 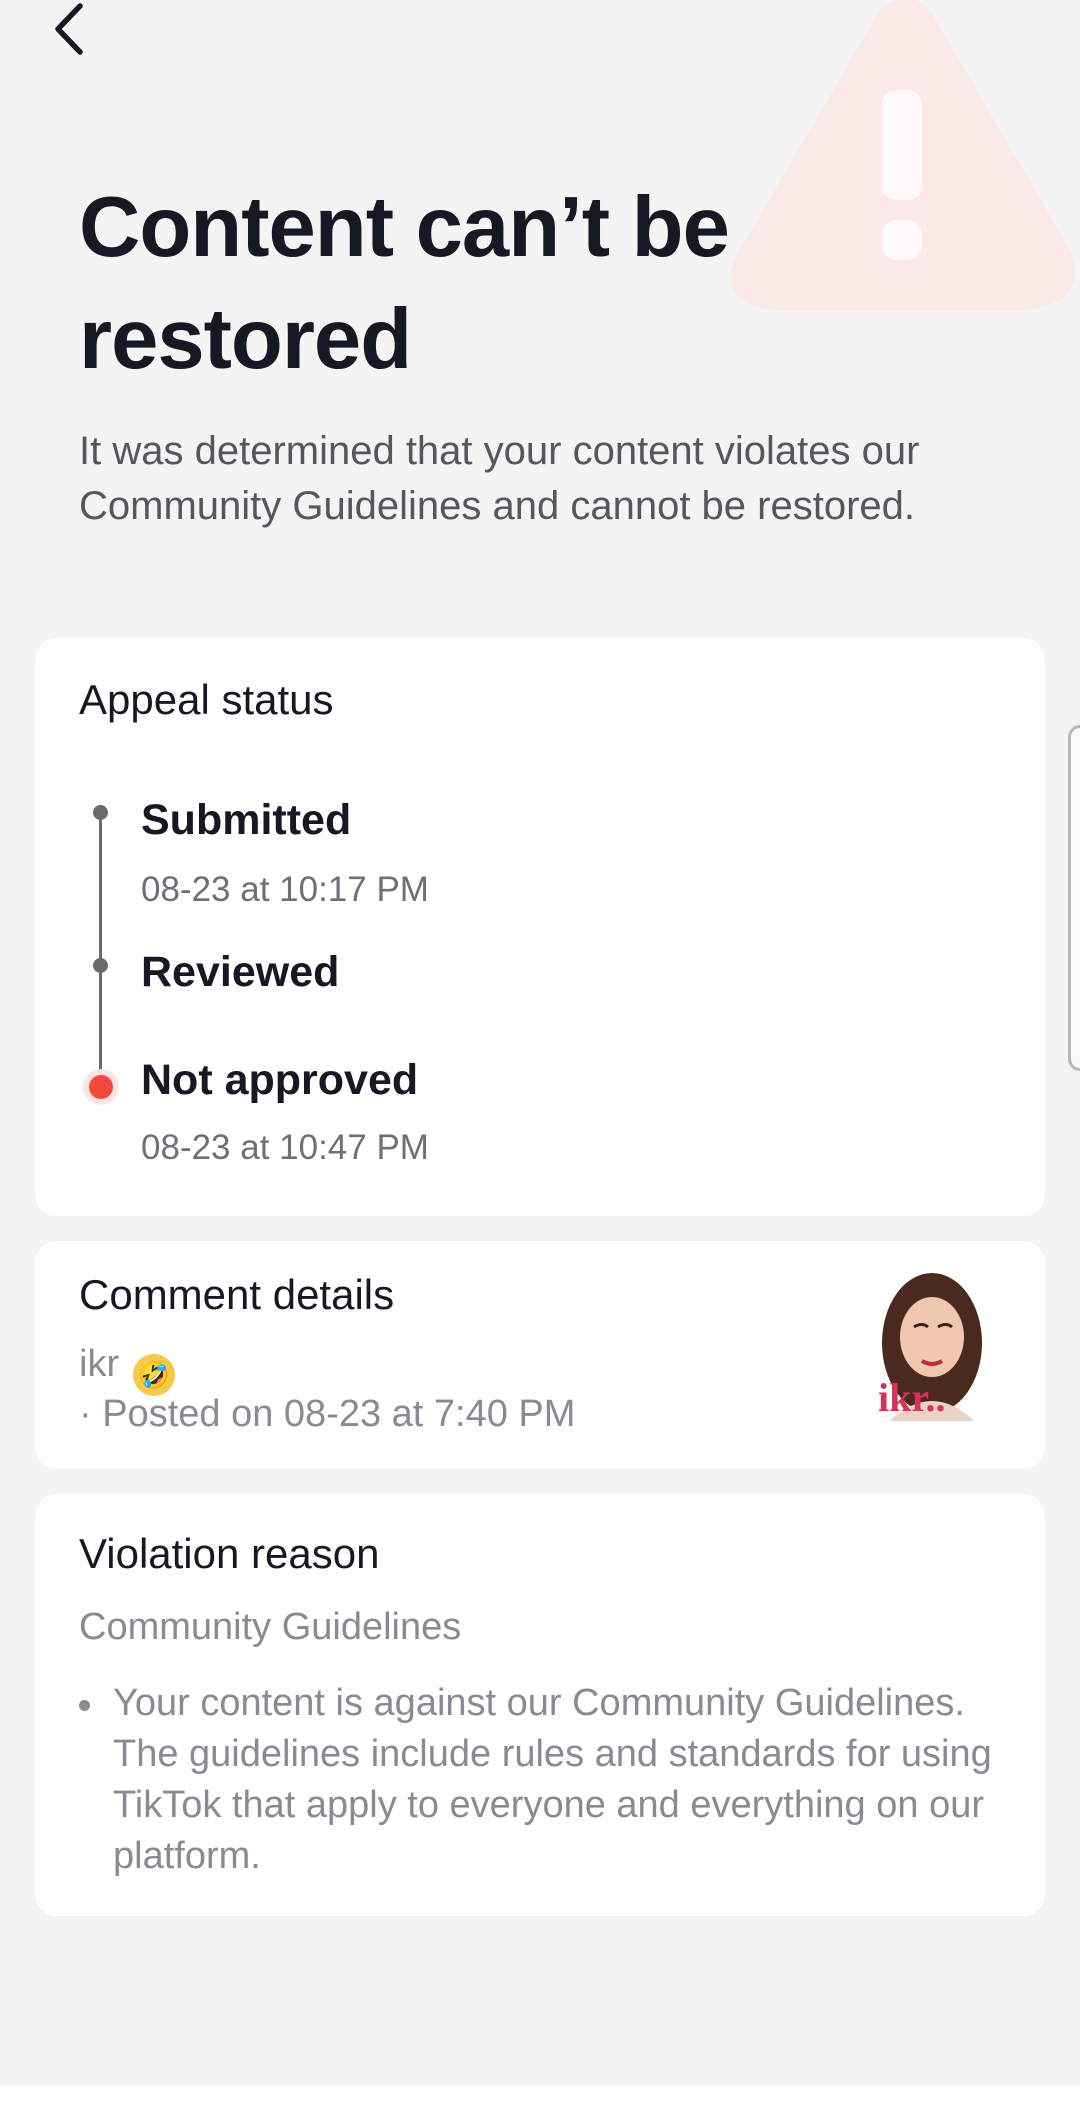 What do you see at coordinates (270, 1627) in the screenshot?
I see `violation-category: Community Guidelines` at bounding box center [270, 1627].